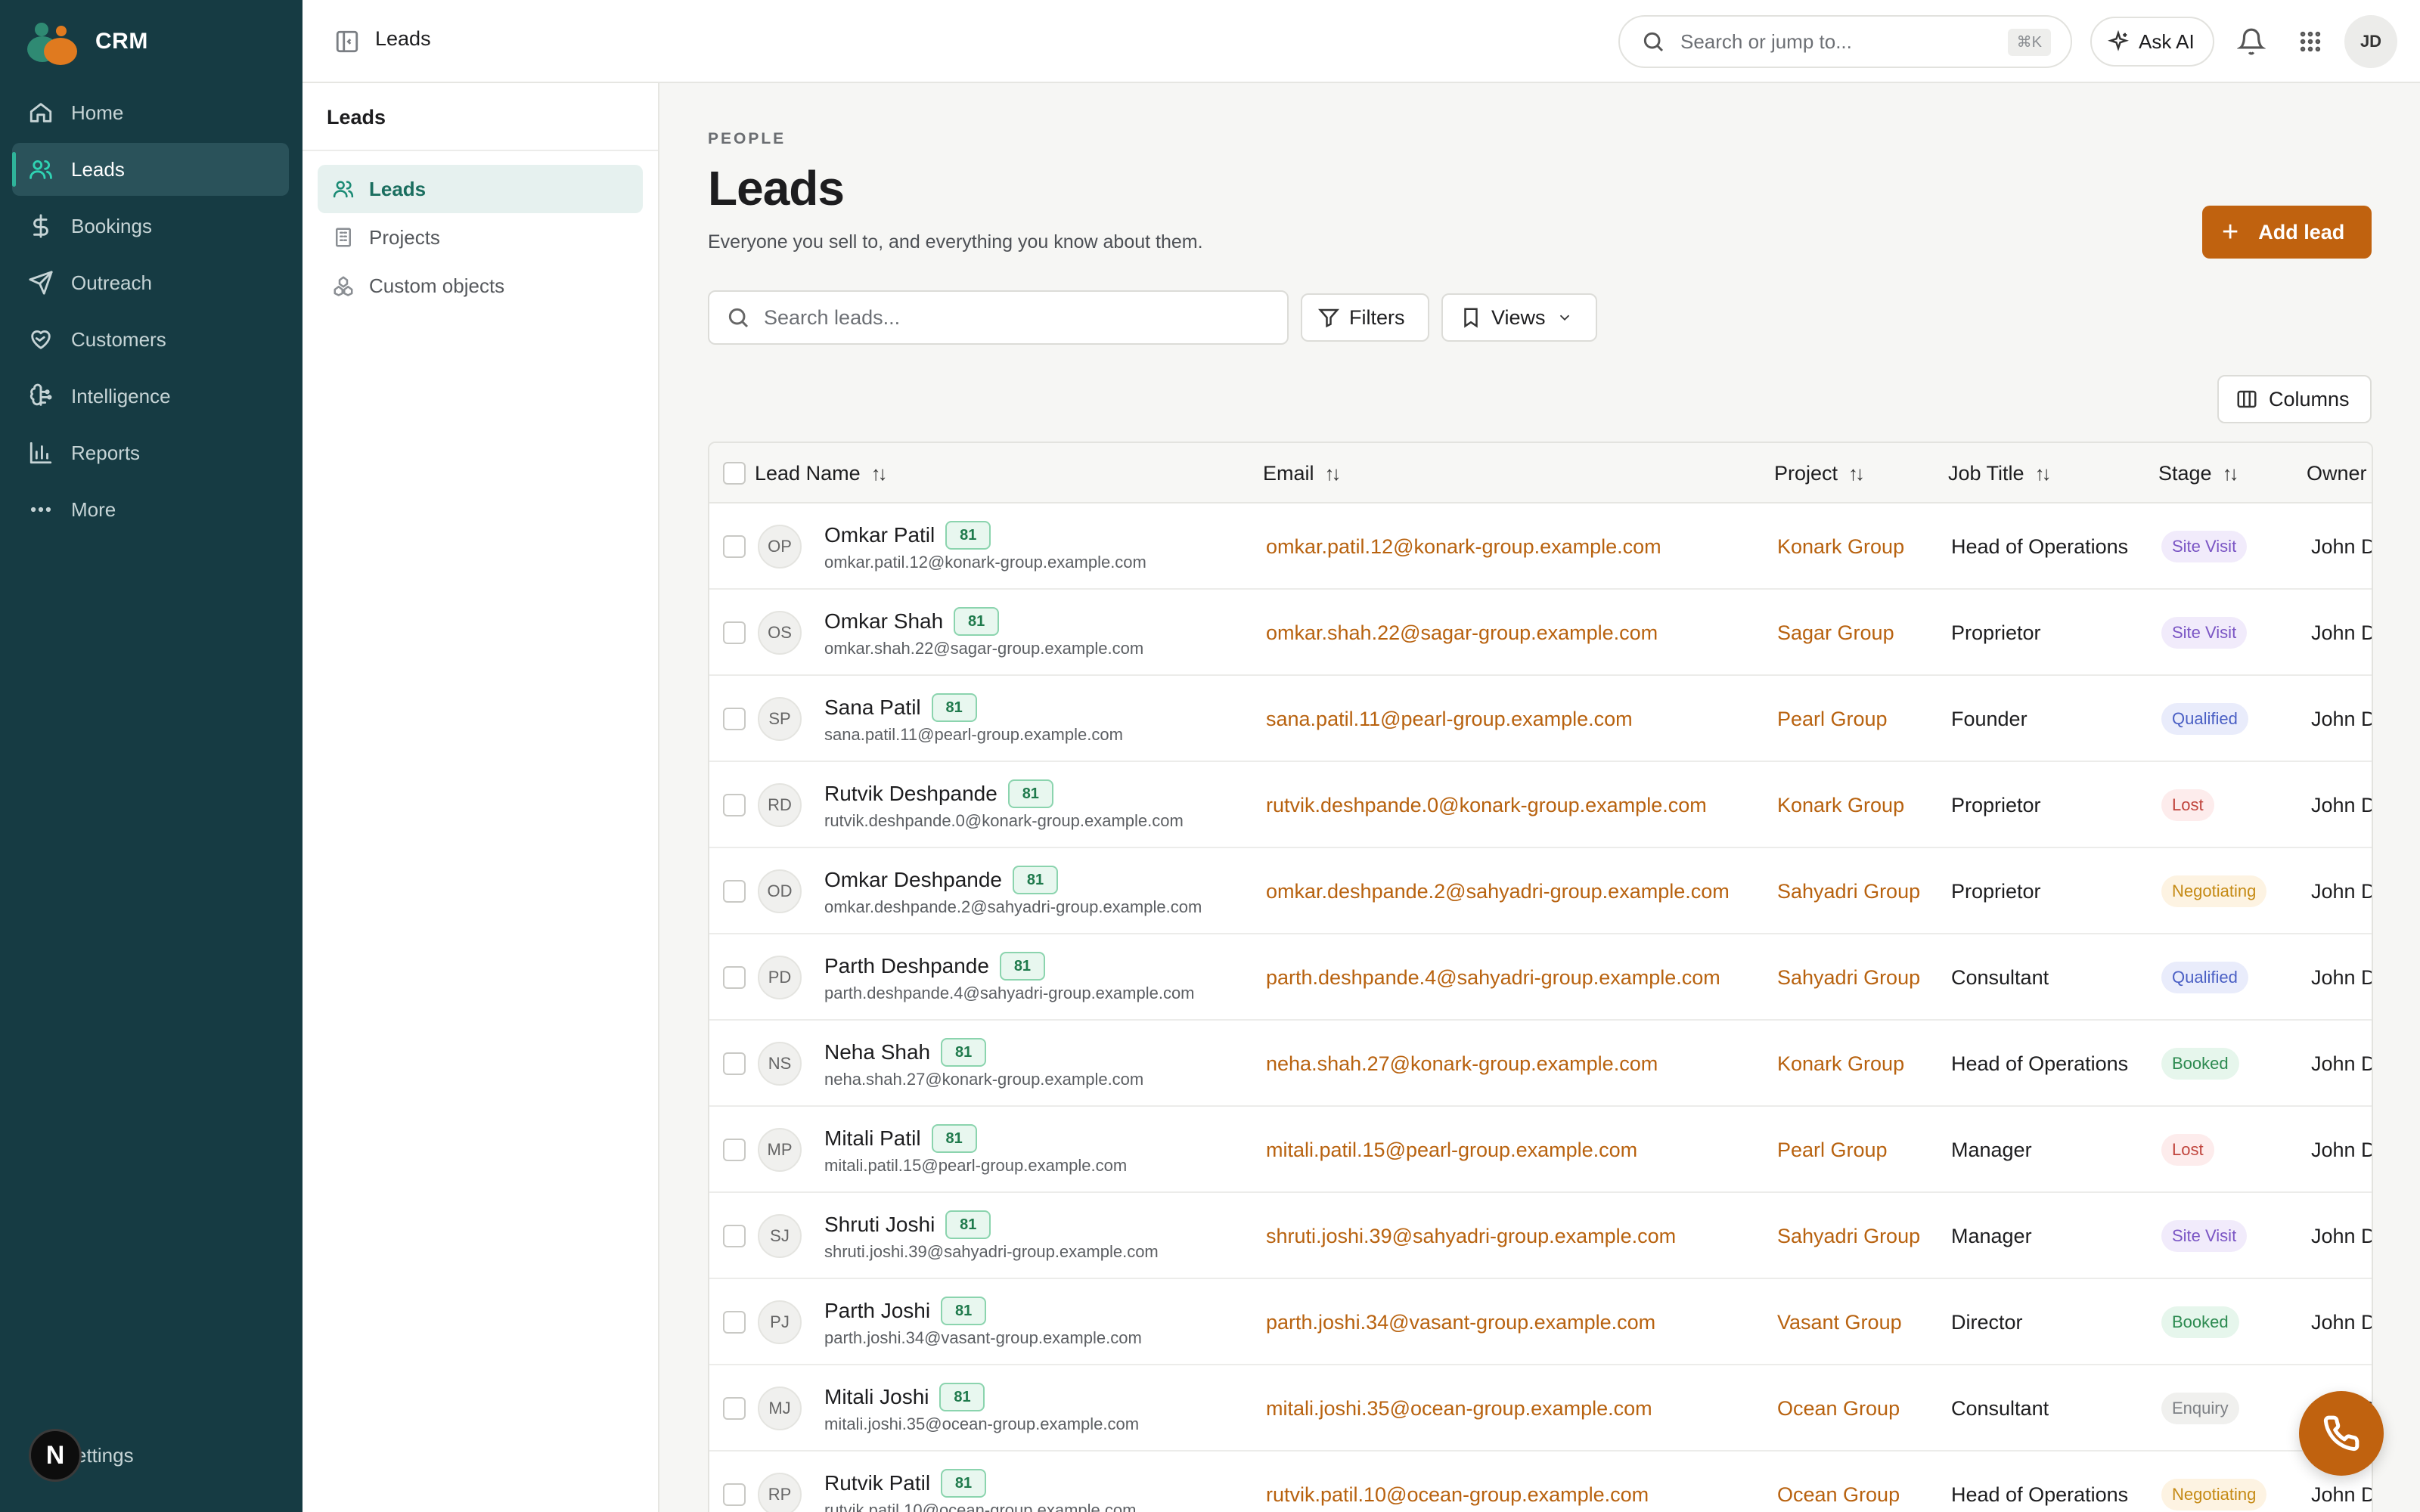 Image resolution: width=2420 pixels, height=1512 pixels. What do you see at coordinates (734, 473) in the screenshot?
I see `select-all-checkbox` at bounding box center [734, 473].